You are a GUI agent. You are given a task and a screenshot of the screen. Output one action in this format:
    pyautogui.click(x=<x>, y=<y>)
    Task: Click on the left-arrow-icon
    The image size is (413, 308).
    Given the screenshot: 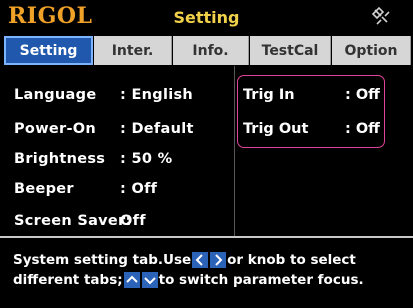 What is the action you would take?
    pyautogui.click(x=200, y=260)
    